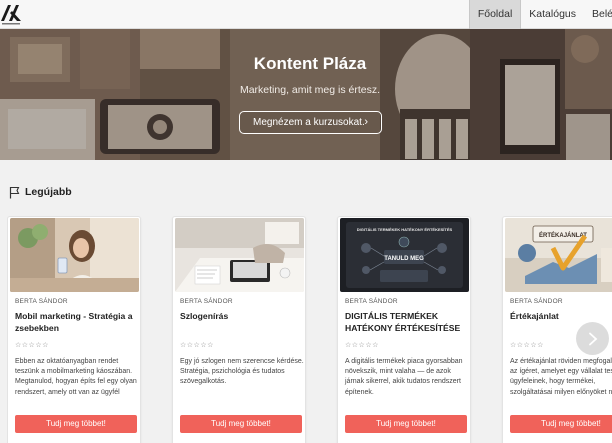 The width and height of the screenshot is (612, 443). What do you see at coordinates (561, 317) in the screenshot?
I see `course-title: Értékajánlat` at bounding box center [561, 317].